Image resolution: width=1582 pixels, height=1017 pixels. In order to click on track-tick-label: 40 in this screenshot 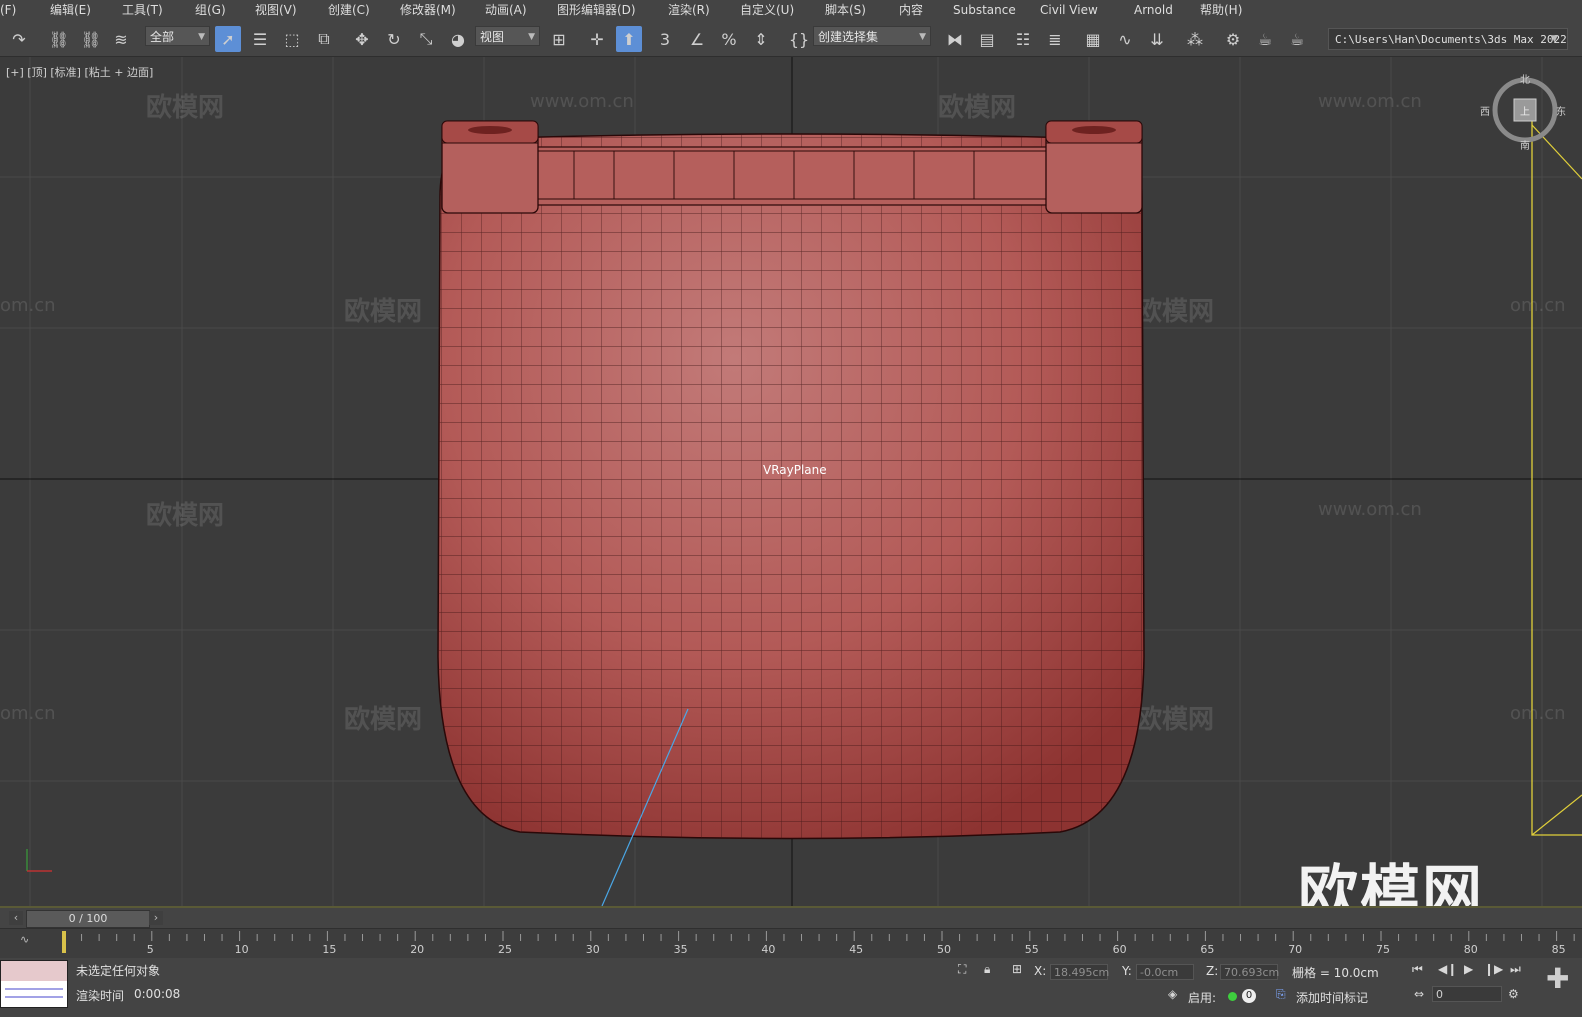, I will do `click(768, 949)`.